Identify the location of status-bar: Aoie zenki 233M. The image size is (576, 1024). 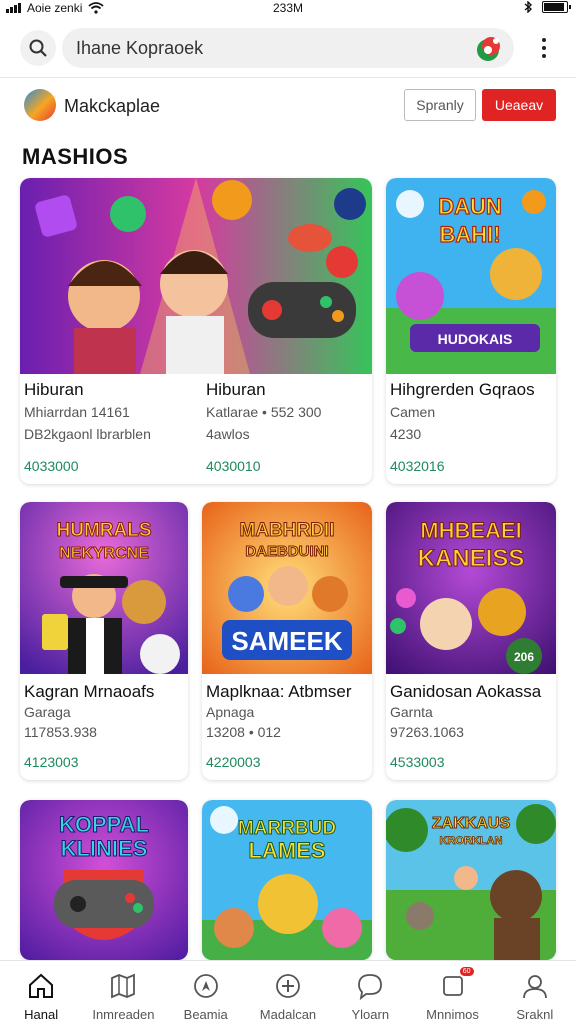
(288, 9).